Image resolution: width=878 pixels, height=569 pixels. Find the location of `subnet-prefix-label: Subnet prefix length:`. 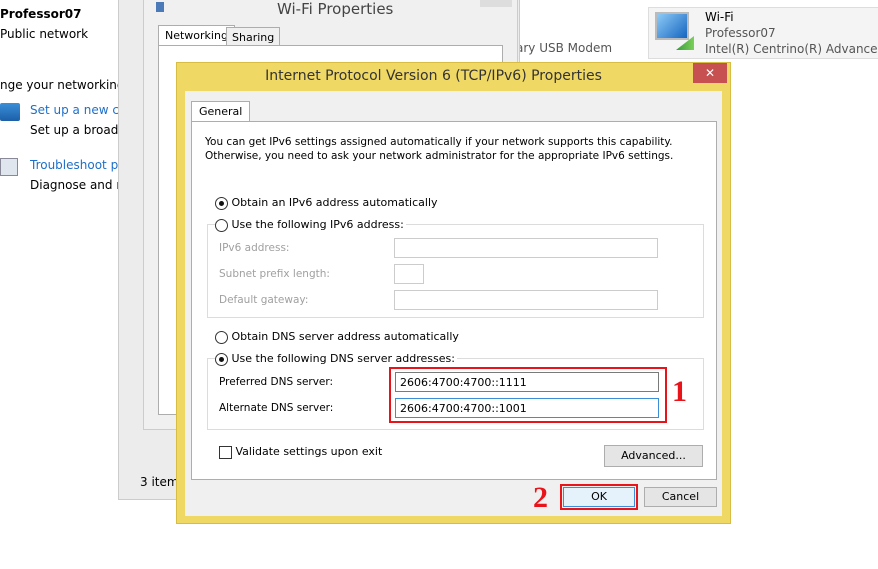

subnet-prefix-label: Subnet prefix length: is located at coordinates (274, 274).